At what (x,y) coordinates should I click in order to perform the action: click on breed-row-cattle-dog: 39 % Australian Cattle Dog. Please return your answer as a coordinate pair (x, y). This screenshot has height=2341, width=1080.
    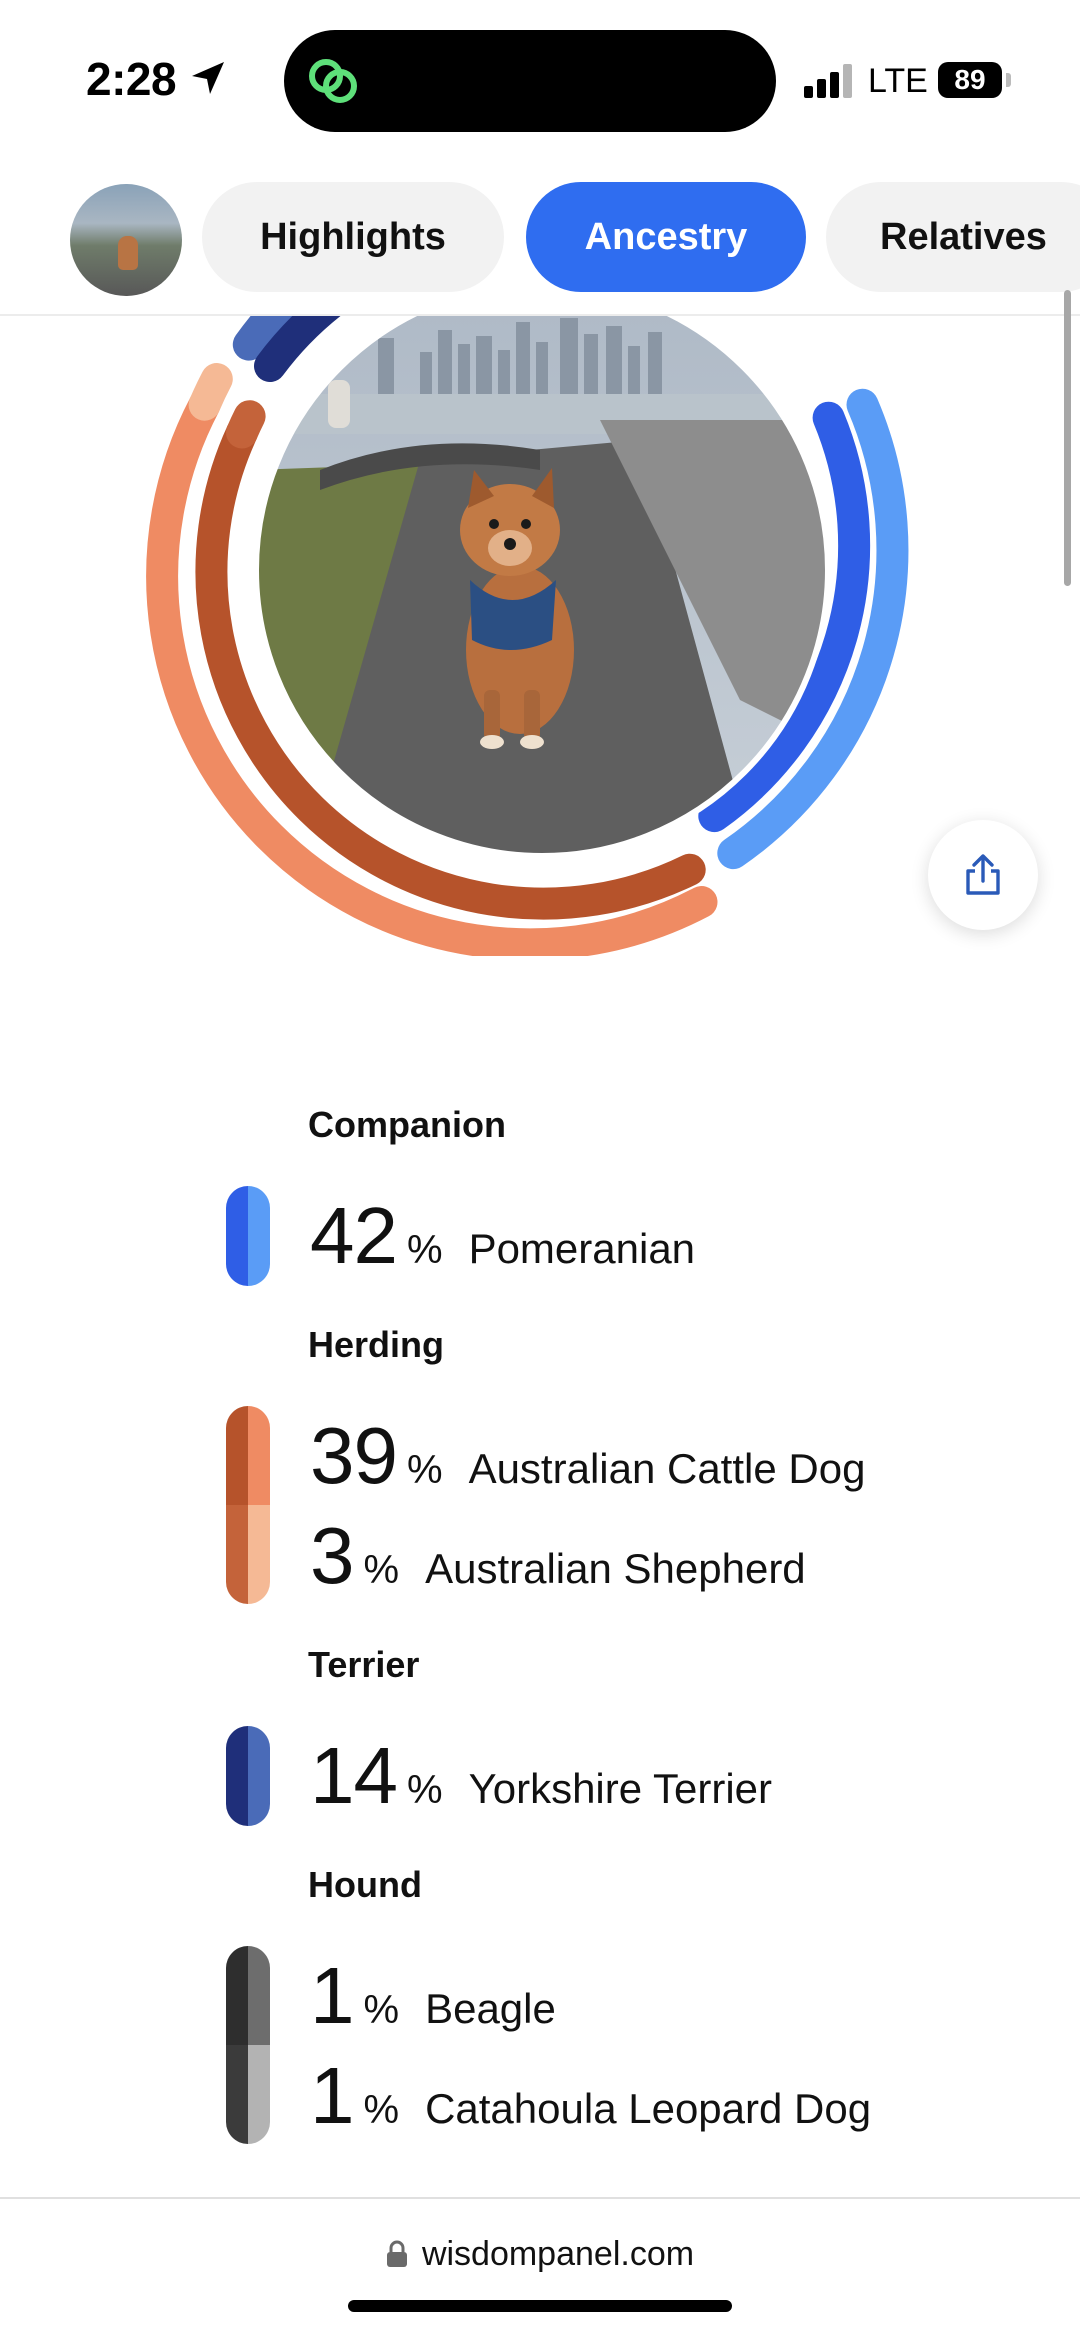
    Looking at the image, I should click on (587, 1456).